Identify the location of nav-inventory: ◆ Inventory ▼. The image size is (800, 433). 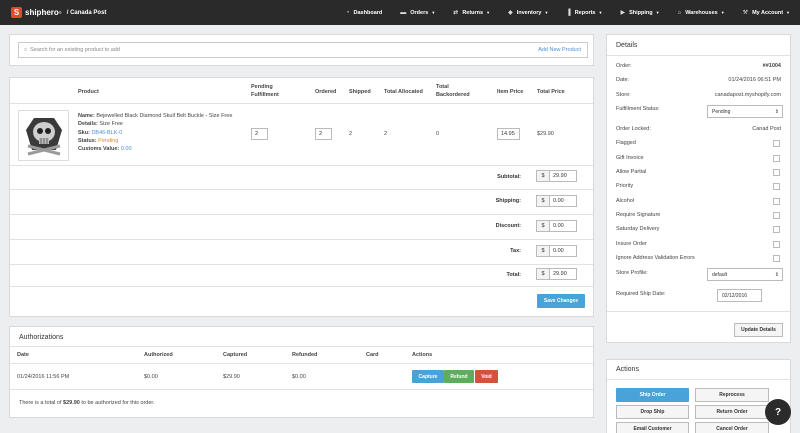
(528, 13).